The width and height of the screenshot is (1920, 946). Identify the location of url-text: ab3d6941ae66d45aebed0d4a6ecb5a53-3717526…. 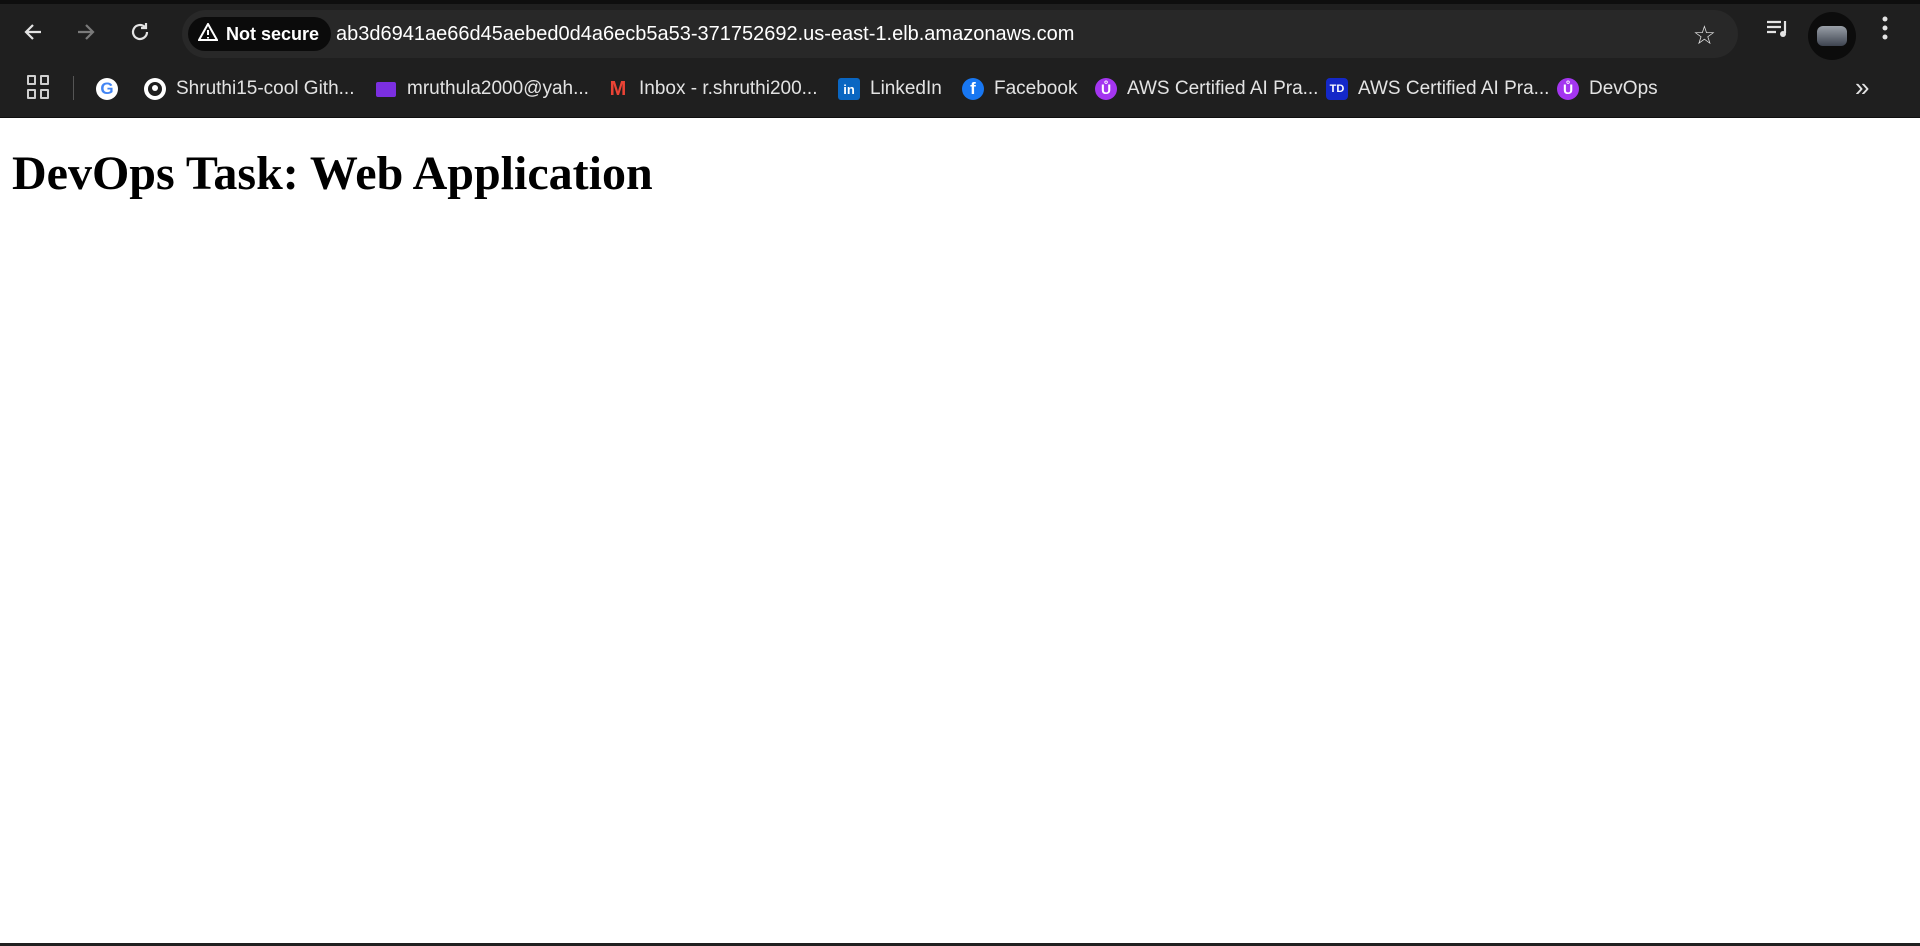
(705, 34).